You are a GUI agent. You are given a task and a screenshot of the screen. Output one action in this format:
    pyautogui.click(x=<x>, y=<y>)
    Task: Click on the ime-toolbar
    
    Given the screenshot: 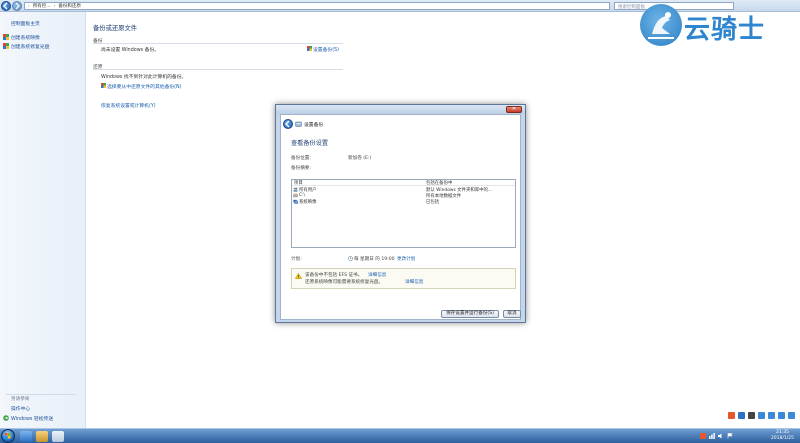 What is the action you would take?
    pyautogui.click(x=763, y=415)
    